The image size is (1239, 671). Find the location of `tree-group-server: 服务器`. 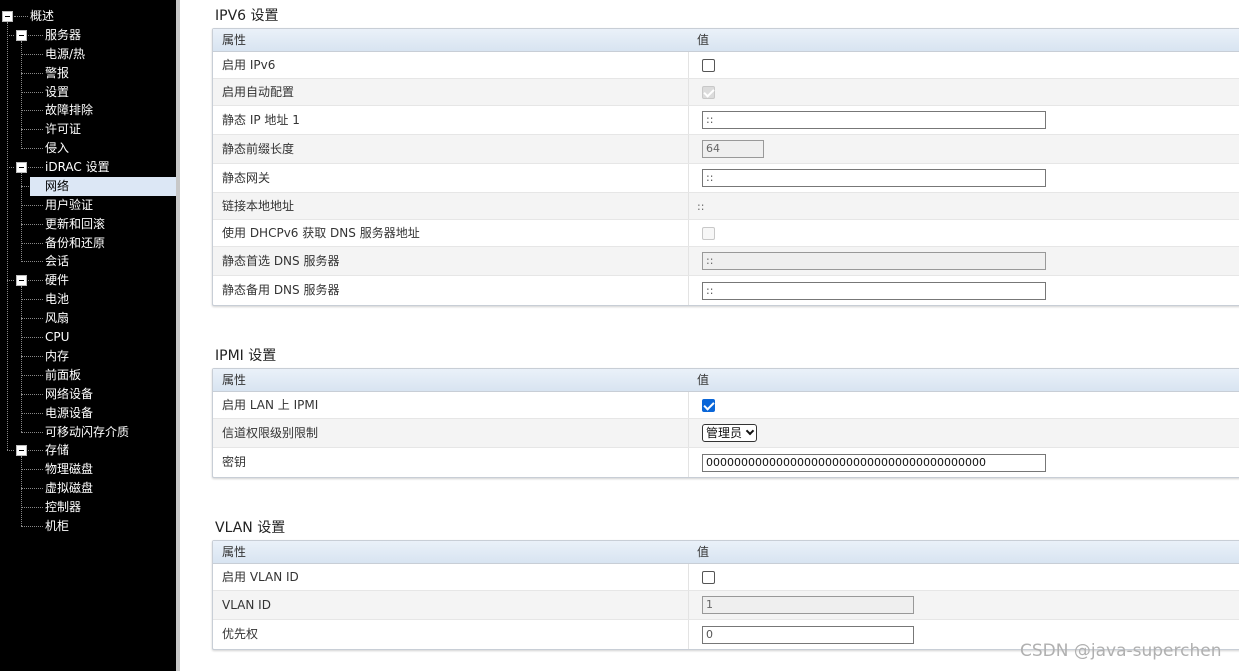

tree-group-server: 服务器 is located at coordinates (63, 35).